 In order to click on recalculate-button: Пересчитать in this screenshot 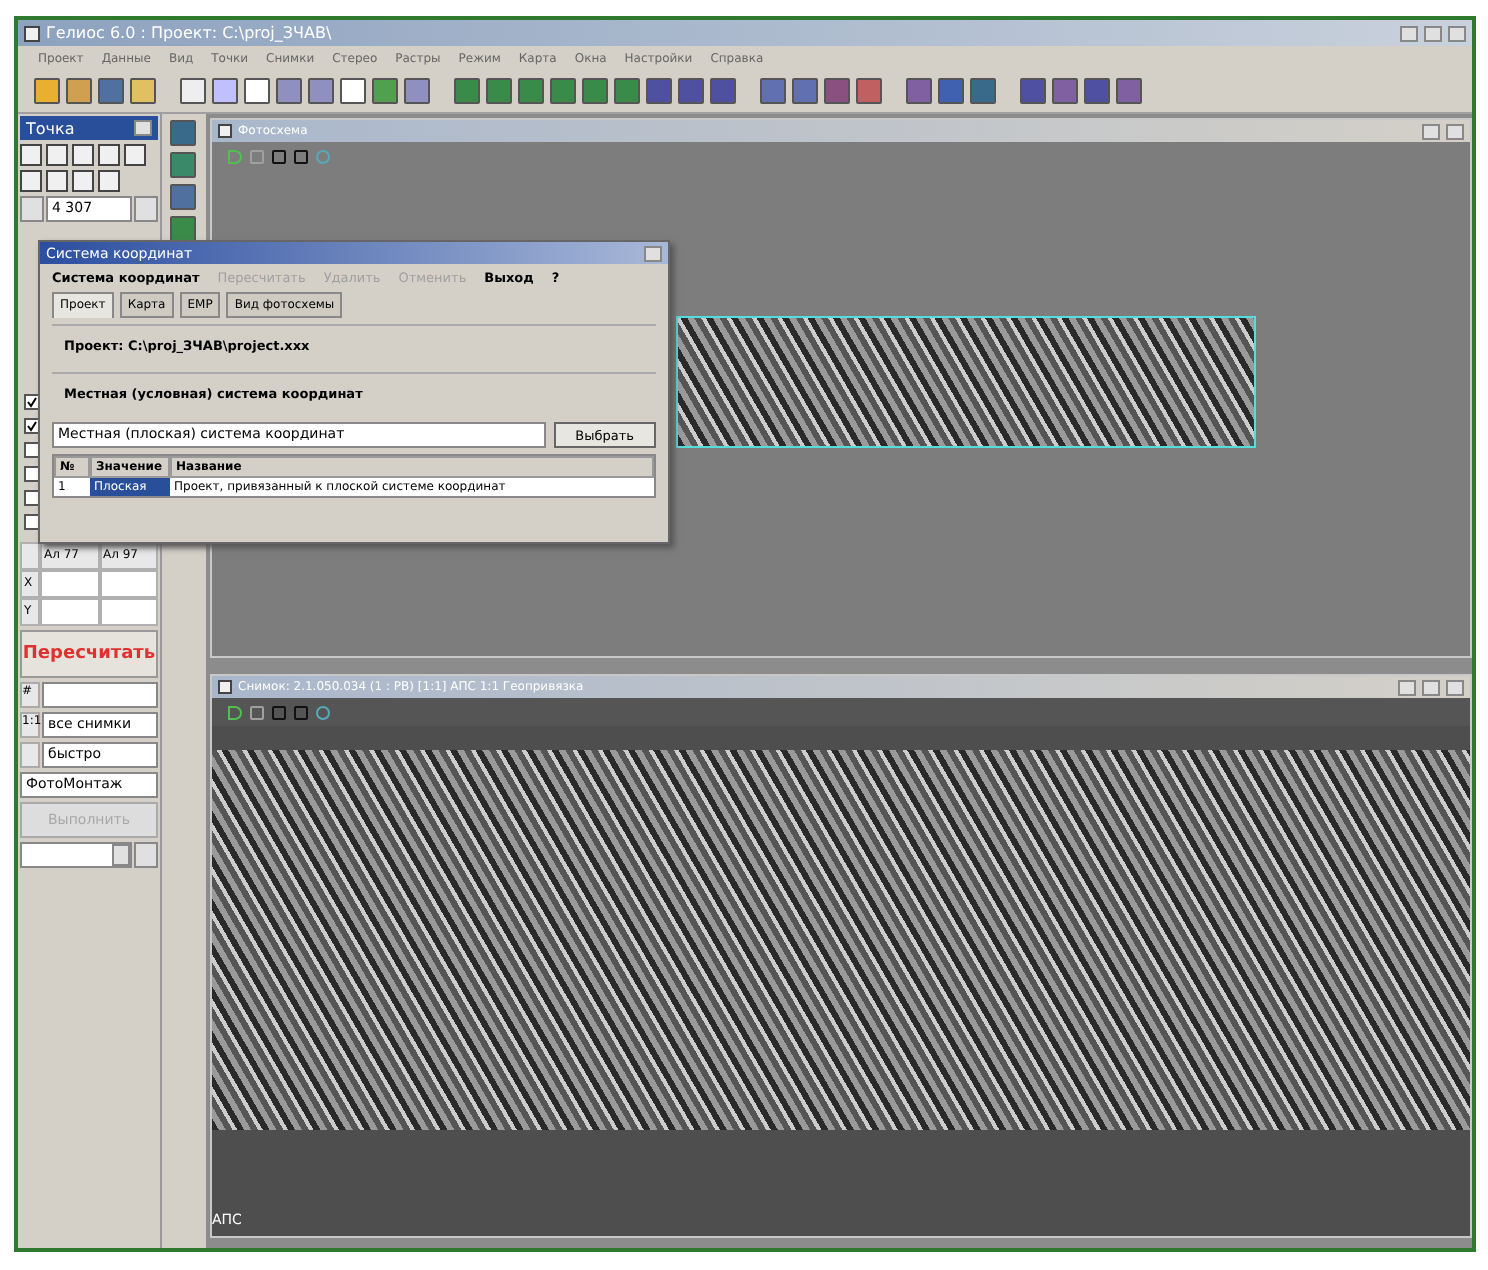, I will do `click(89, 654)`.